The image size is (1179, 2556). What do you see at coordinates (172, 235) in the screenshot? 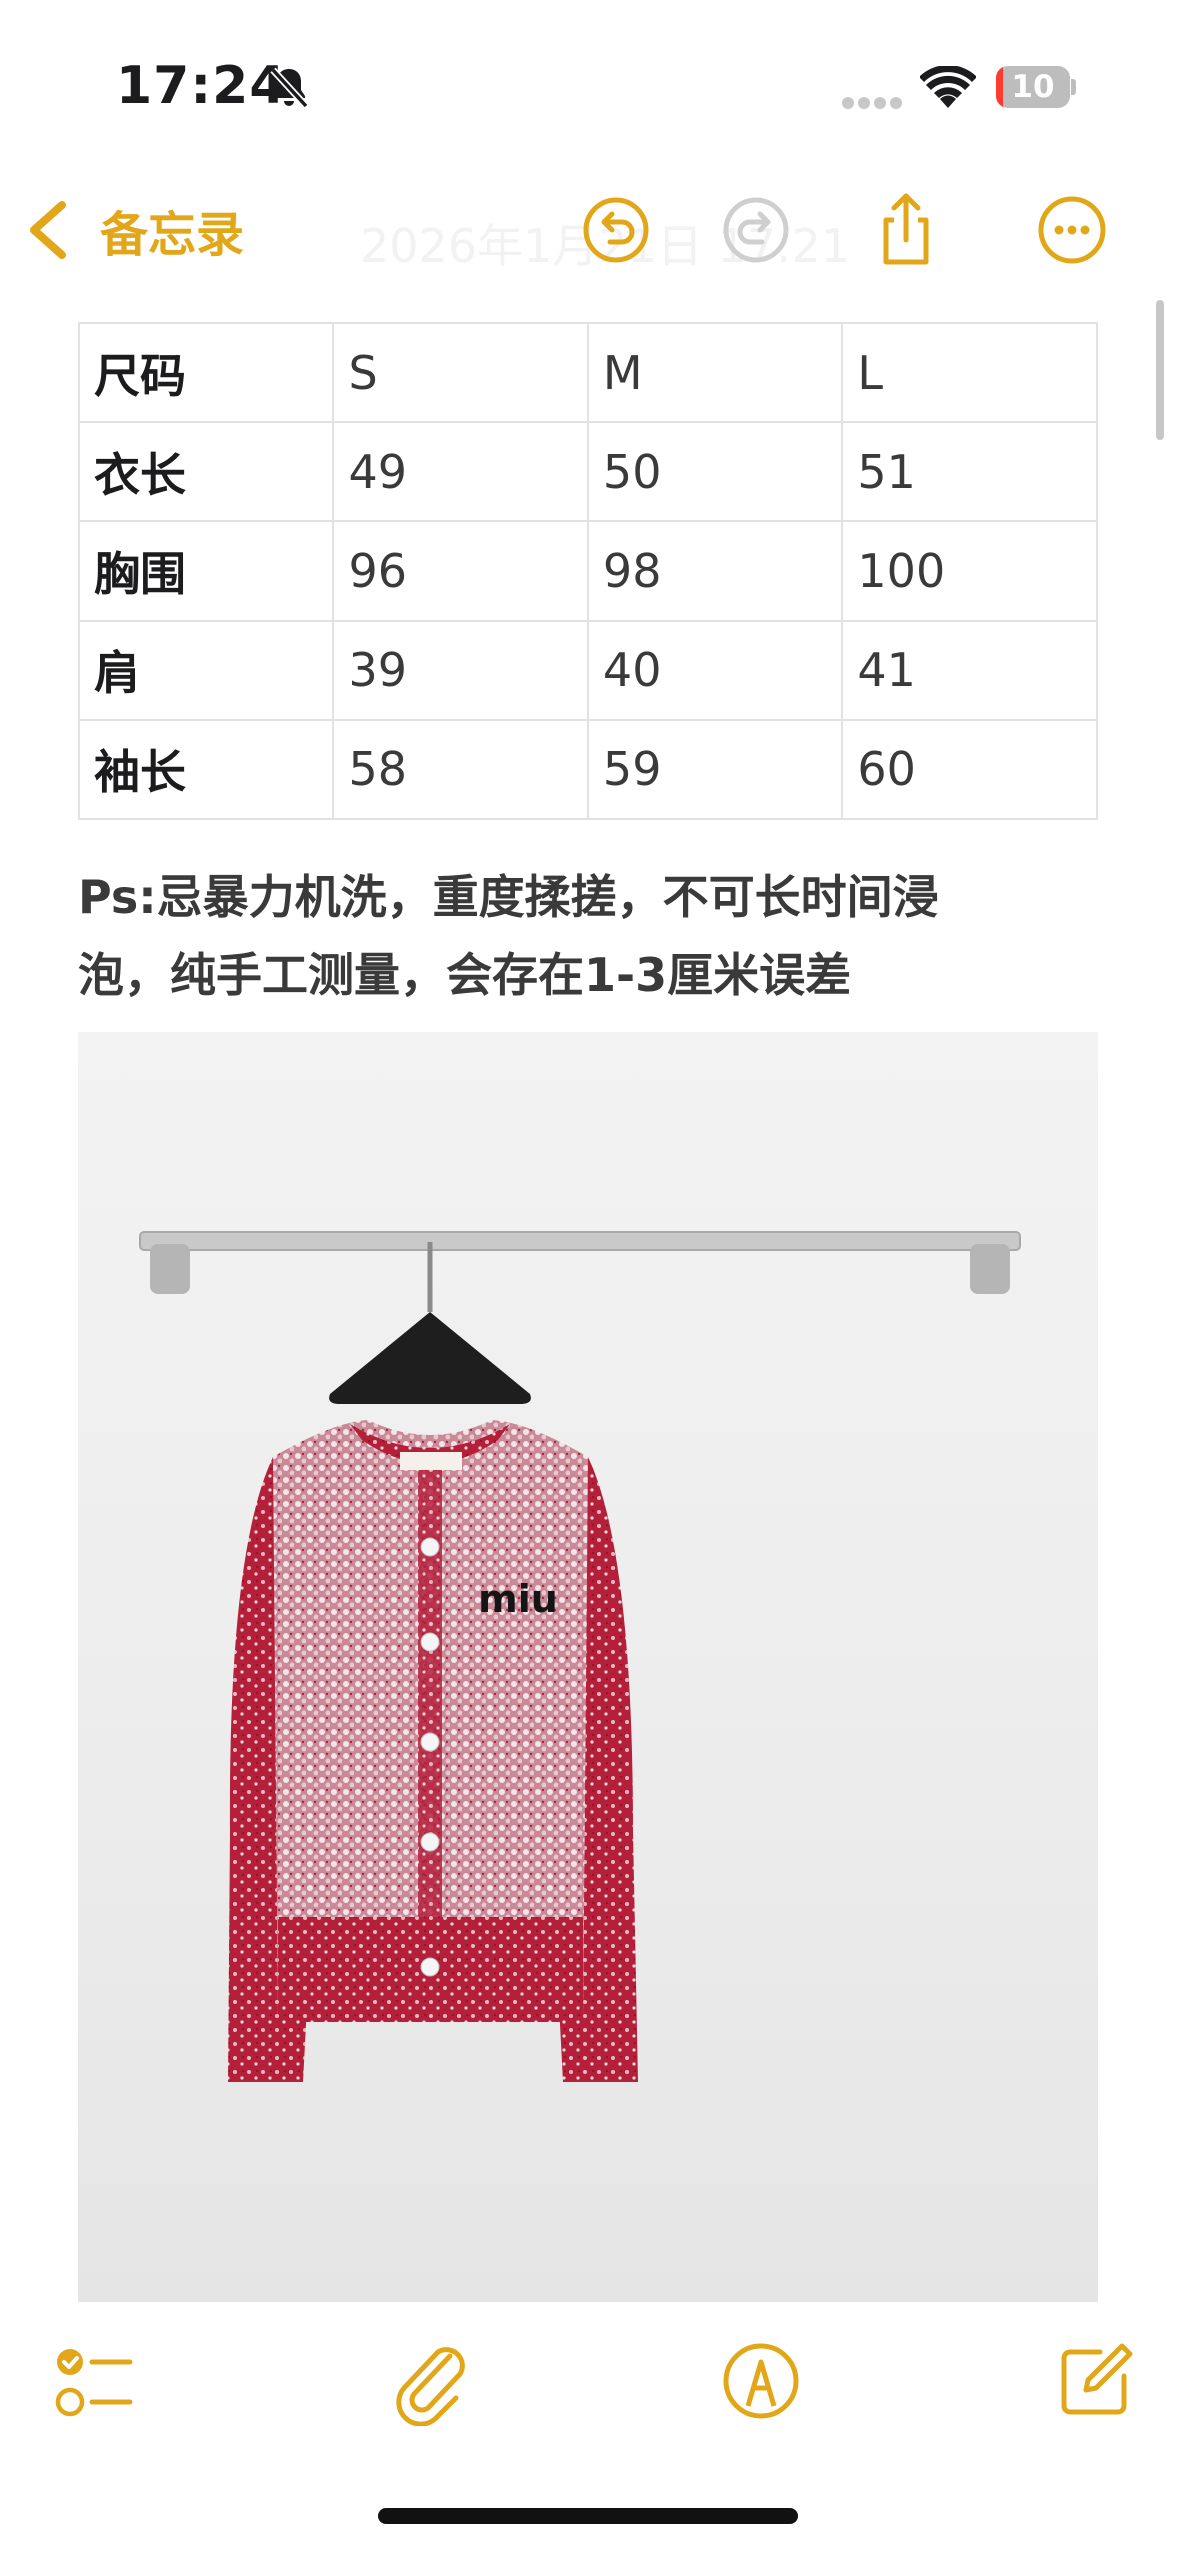
I see `back-label: 备忘录` at bounding box center [172, 235].